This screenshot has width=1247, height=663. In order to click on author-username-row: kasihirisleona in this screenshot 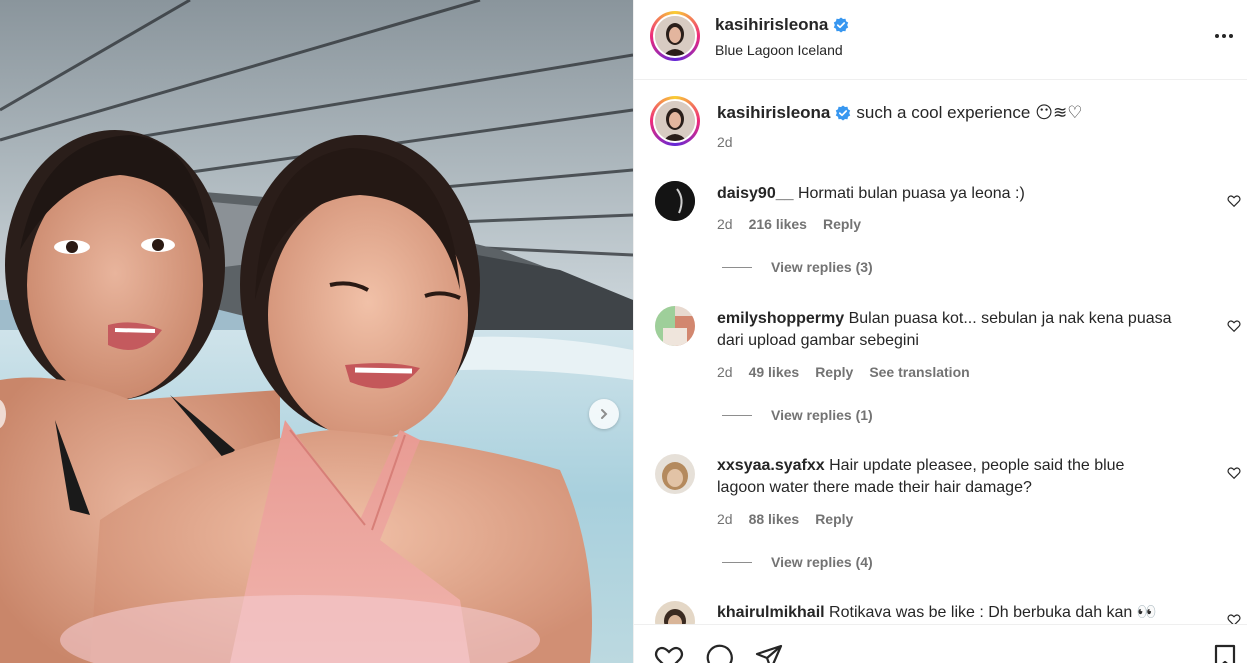, I will do `click(782, 25)`.